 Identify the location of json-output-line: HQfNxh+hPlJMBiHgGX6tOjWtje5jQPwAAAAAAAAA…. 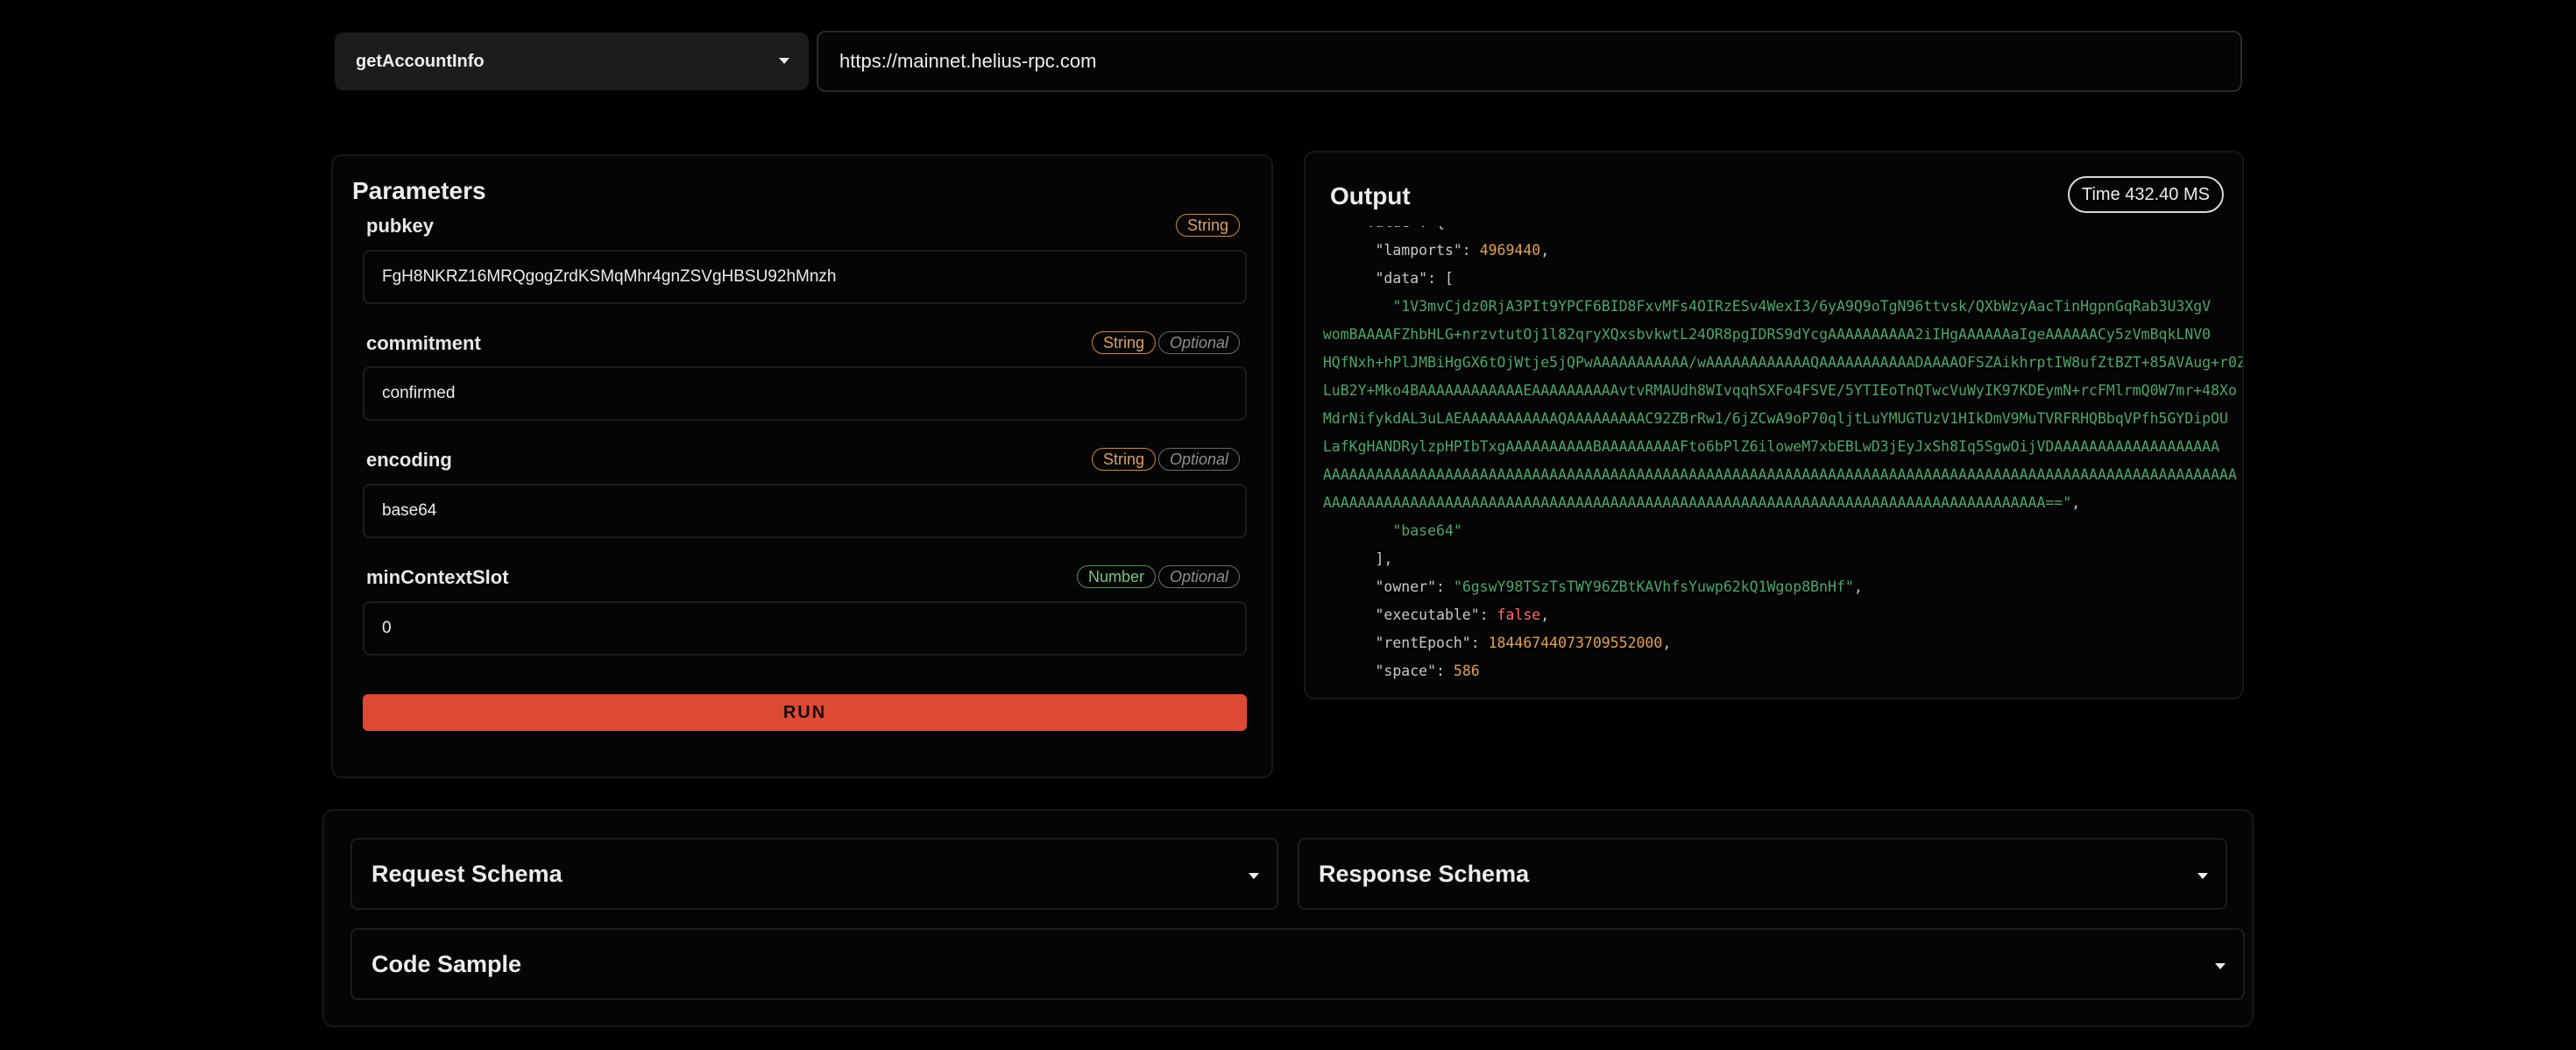
(1775, 363).